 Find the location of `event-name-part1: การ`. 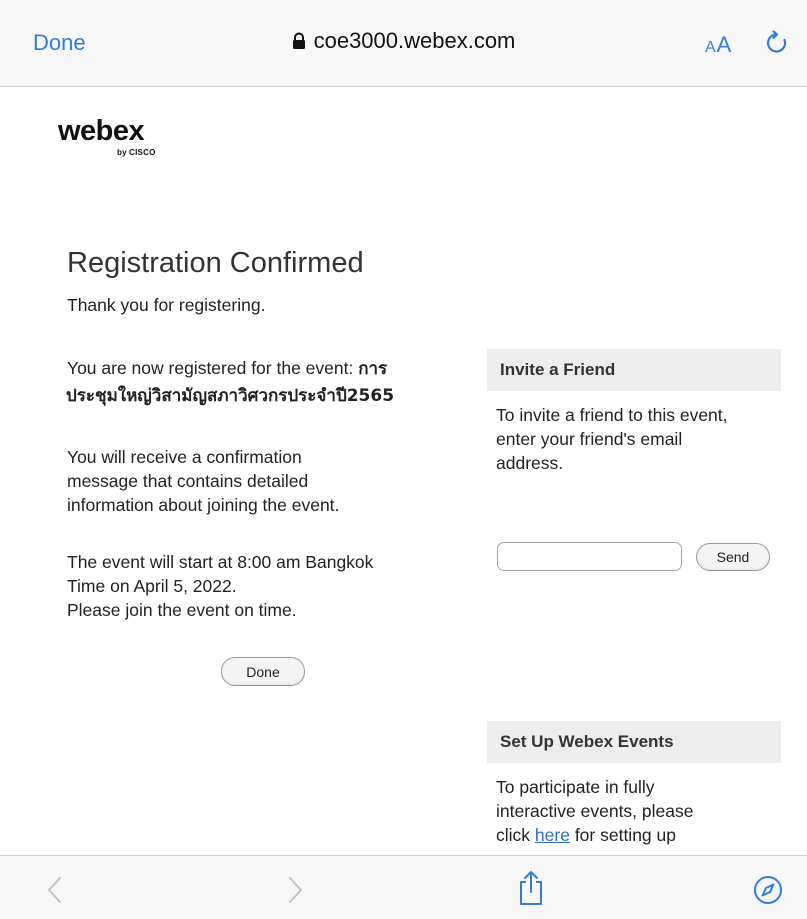

event-name-part1: การ is located at coordinates (373, 369).